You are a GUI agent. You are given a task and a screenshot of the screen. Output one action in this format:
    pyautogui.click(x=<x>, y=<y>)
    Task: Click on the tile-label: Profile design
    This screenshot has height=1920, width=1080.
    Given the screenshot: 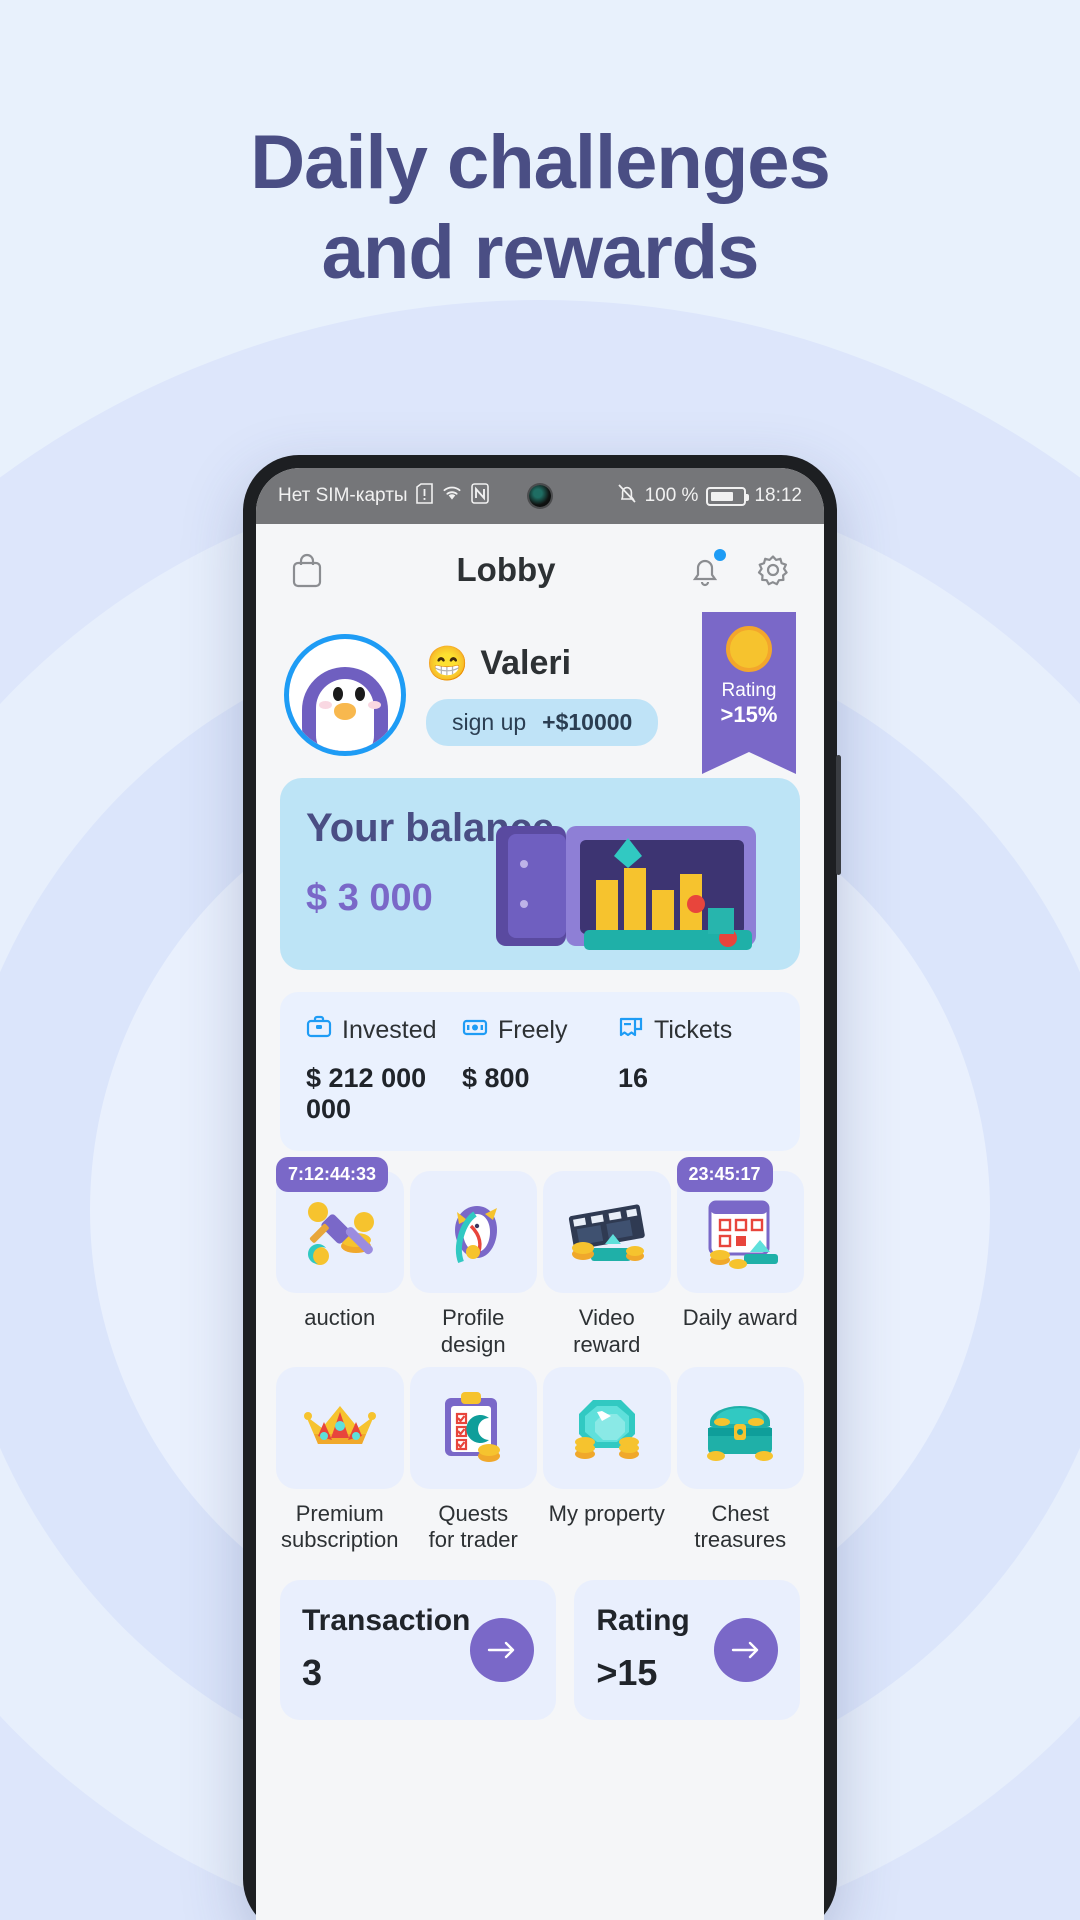 What is the action you would take?
    pyautogui.click(x=473, y=1331)
    